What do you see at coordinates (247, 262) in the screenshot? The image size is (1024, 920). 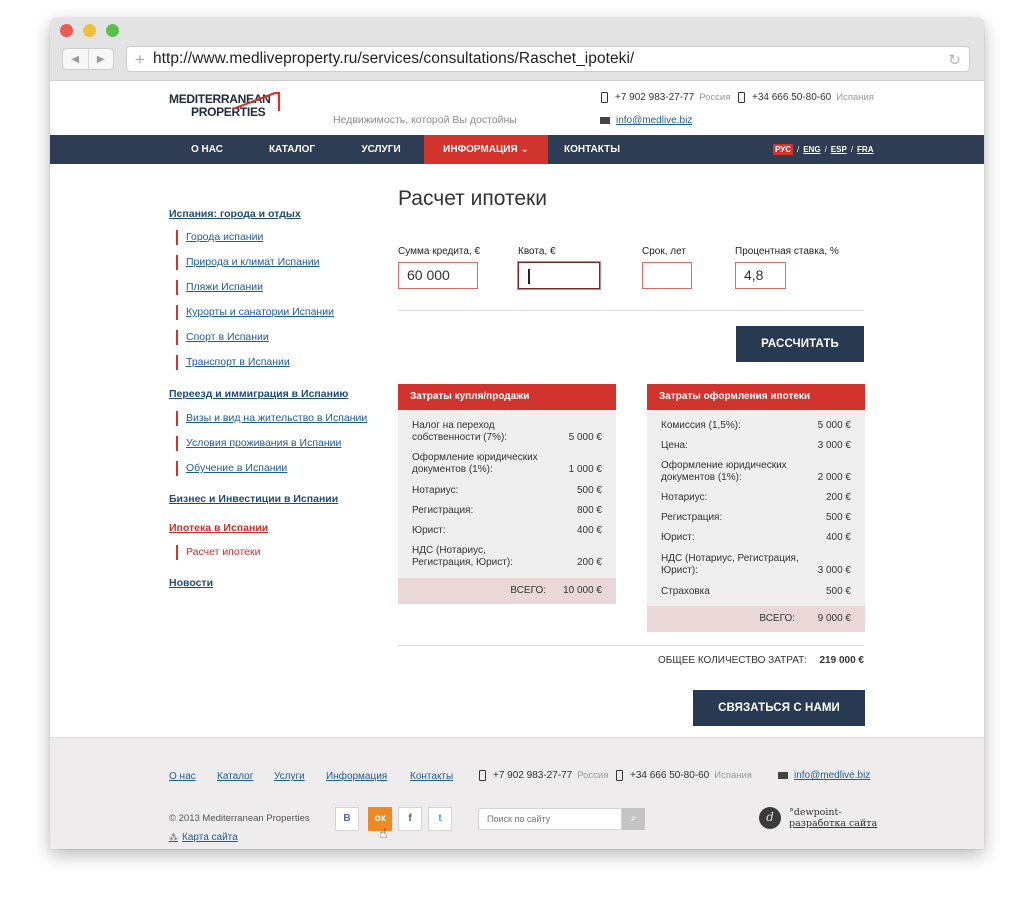 I see `sidebar-item-nature: Природа и климат Испании` at bounding box center [247, 262].